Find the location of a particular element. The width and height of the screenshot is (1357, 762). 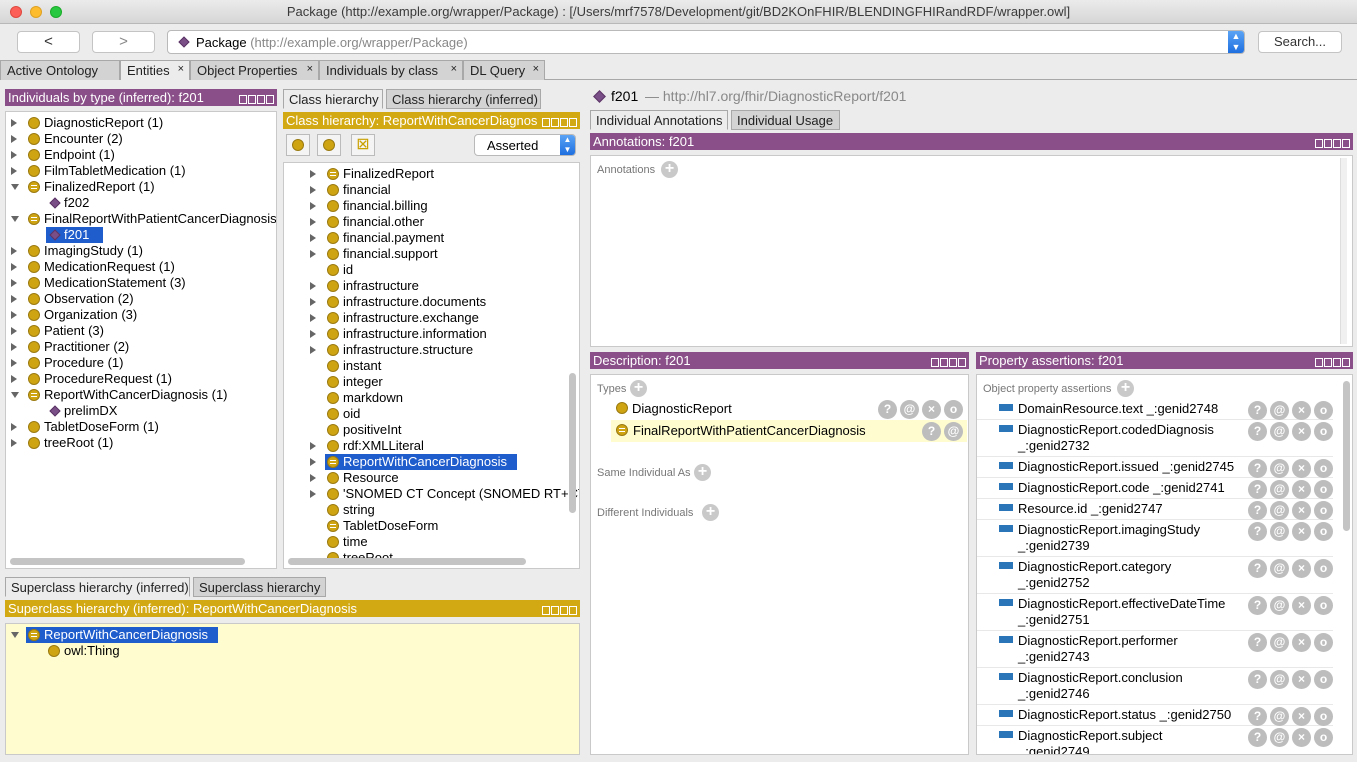

superclass-child-row: owl:Thing is located at coordinates (106, 651).